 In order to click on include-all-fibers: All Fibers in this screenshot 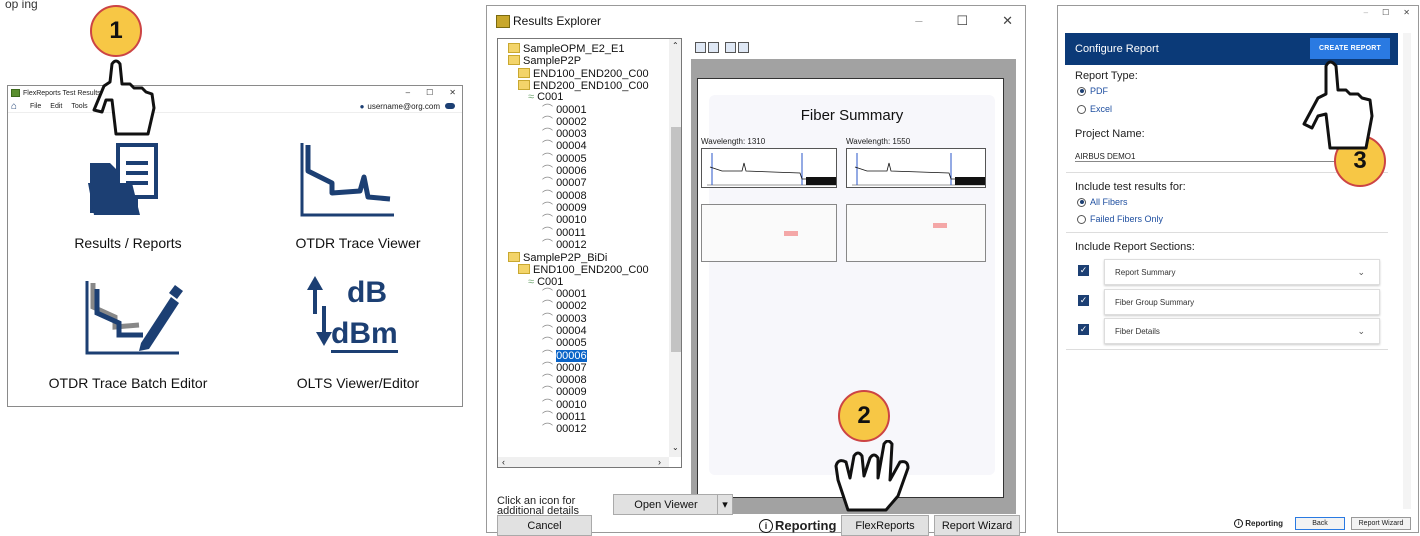, I will do `click(1102, 202)`.